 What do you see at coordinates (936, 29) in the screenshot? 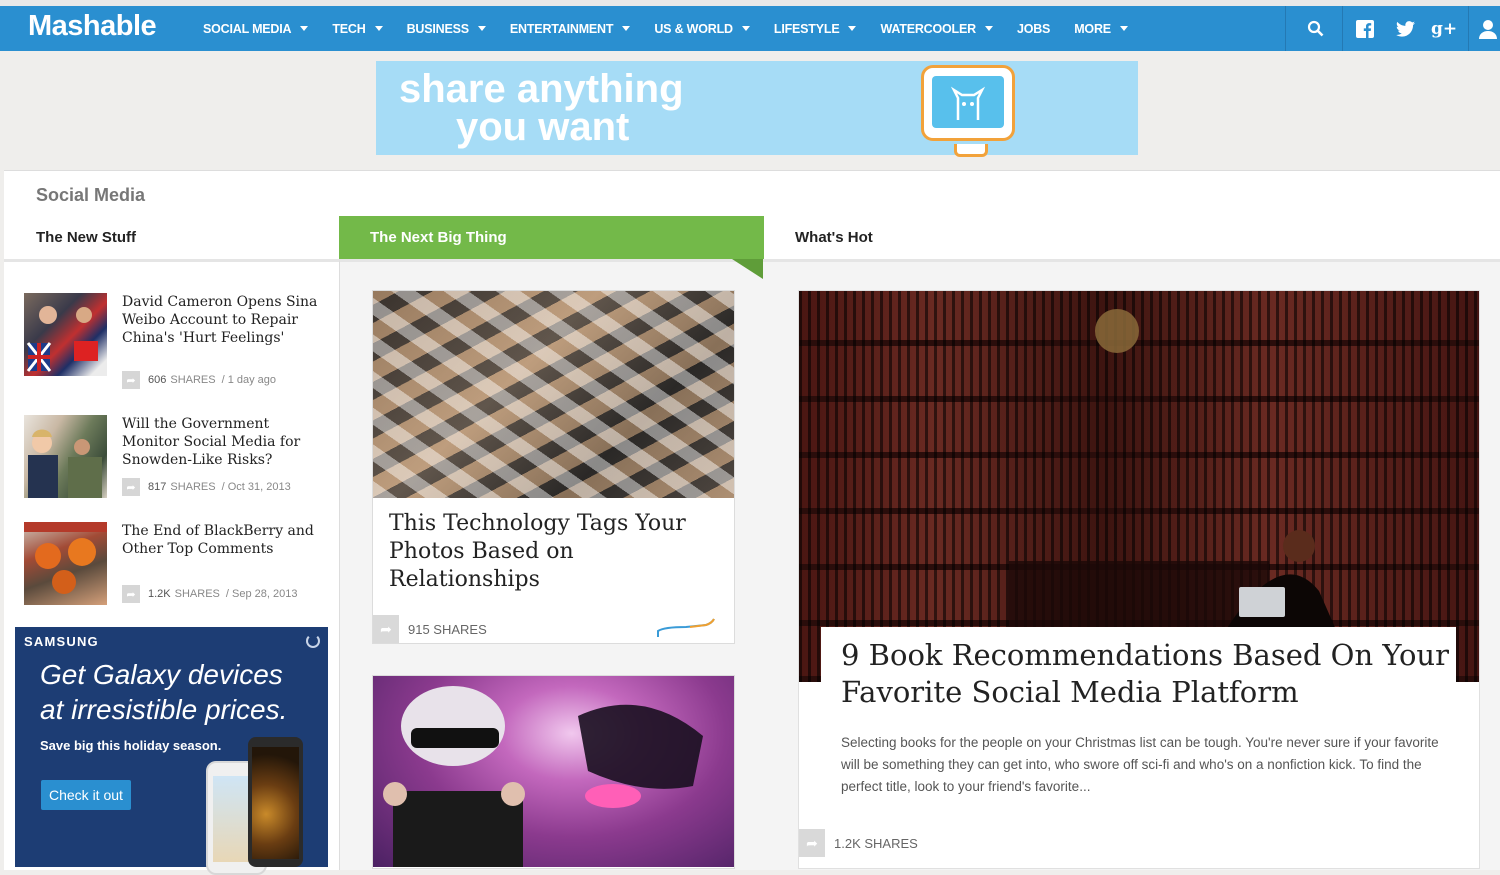
I see `nav-watercooler: WATERCOOLER` at bounding box center [936, 29].